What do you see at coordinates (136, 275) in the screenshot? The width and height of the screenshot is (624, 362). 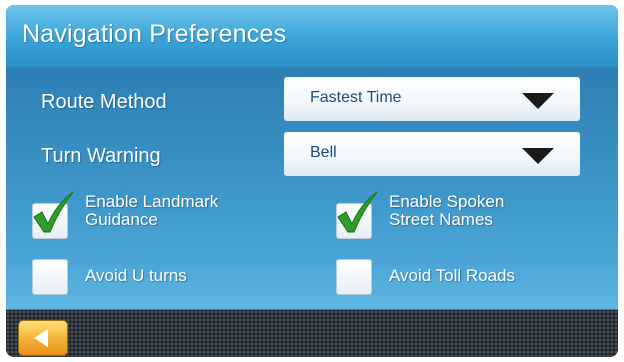 I see `avoid-u-turns-label: Avoid U turns` at bounding box center [136, 275].